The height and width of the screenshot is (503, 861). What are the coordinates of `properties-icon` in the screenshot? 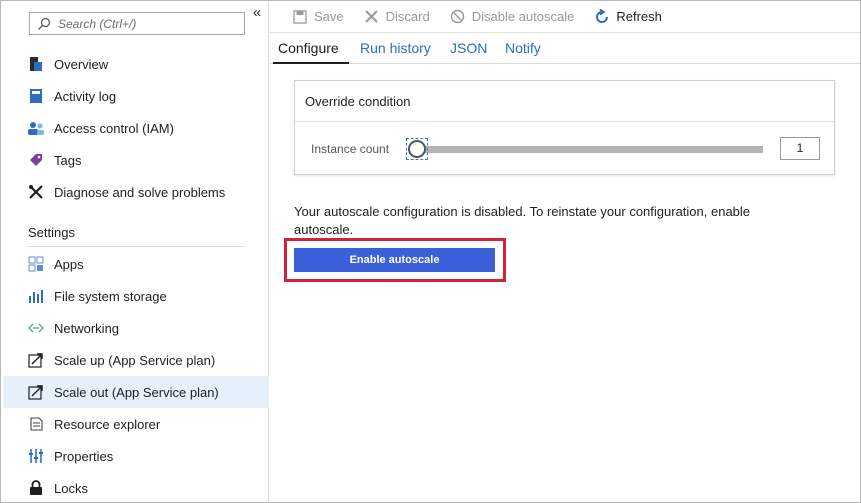 It's located at (36, 456).